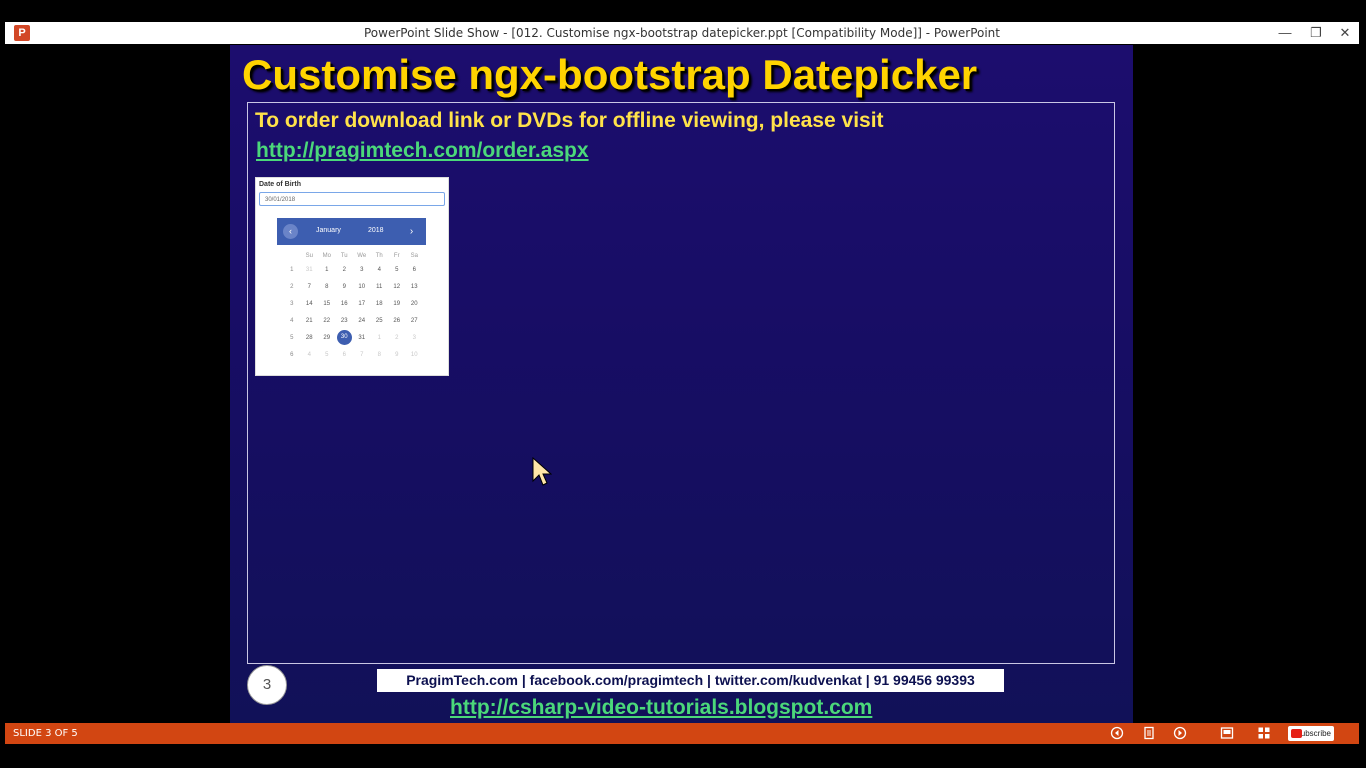 The height and width of the screenshot is (768, 1366). What do you see at coordinates (344, 303) in the screenshot?
I see `day-cell: 16` at bounding box center [344, 303].